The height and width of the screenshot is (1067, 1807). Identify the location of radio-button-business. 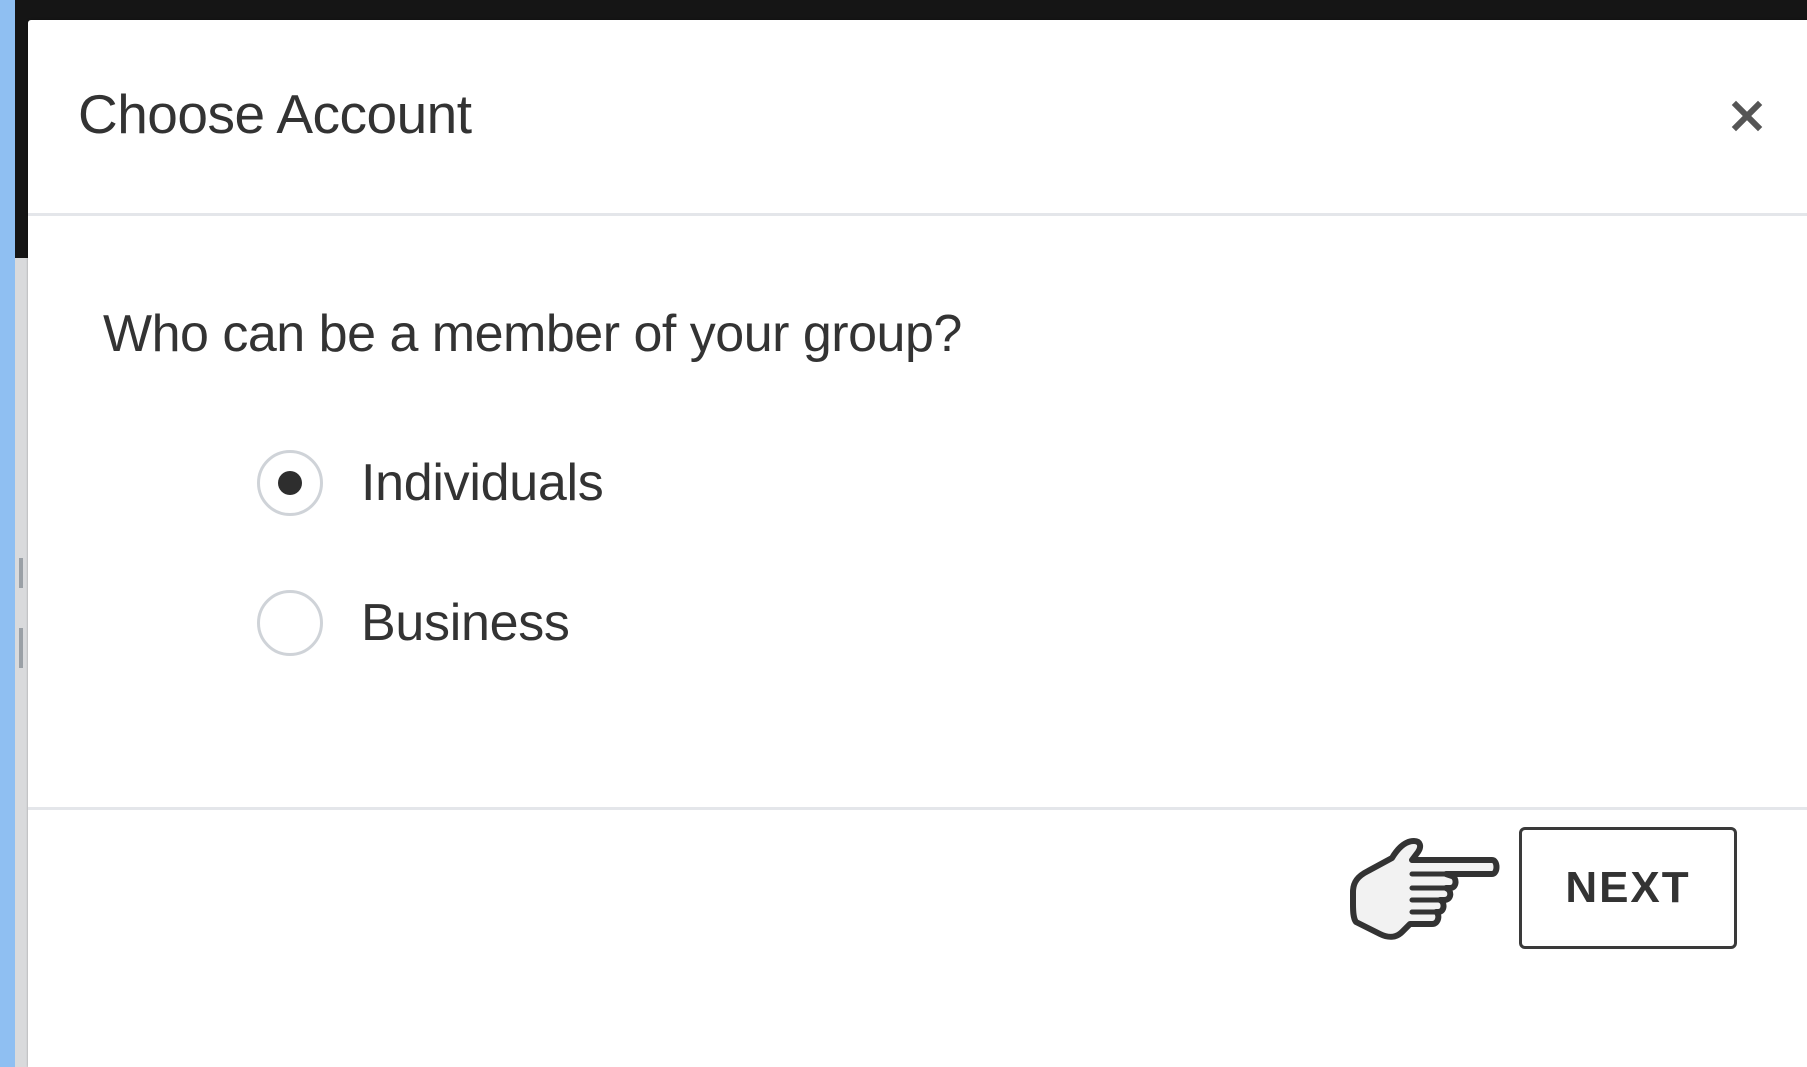
(290, 623).